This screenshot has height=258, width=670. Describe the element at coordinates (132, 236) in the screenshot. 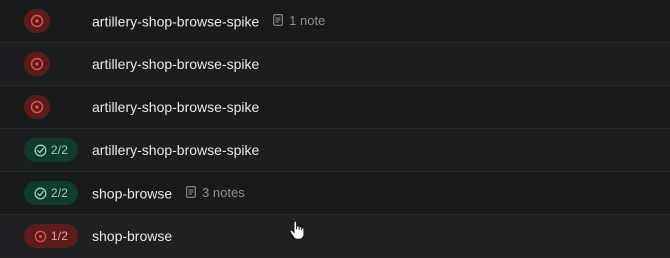

I see `test-run-name: shop-browse` at that location.